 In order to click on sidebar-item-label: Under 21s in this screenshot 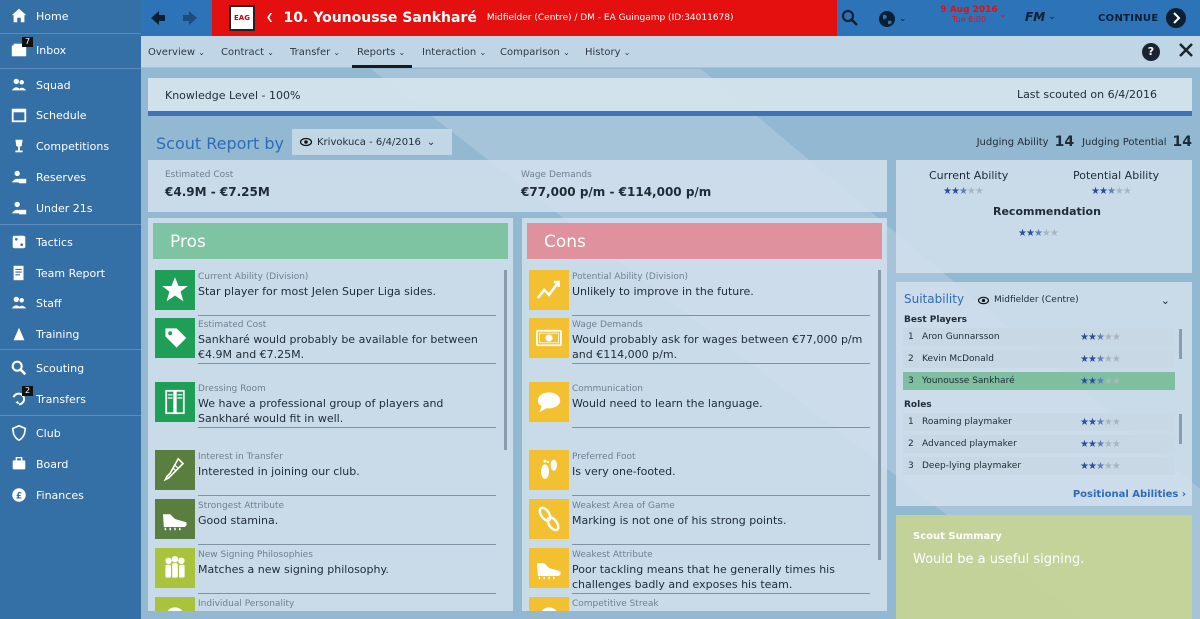, I will do `click(64, 208)`.